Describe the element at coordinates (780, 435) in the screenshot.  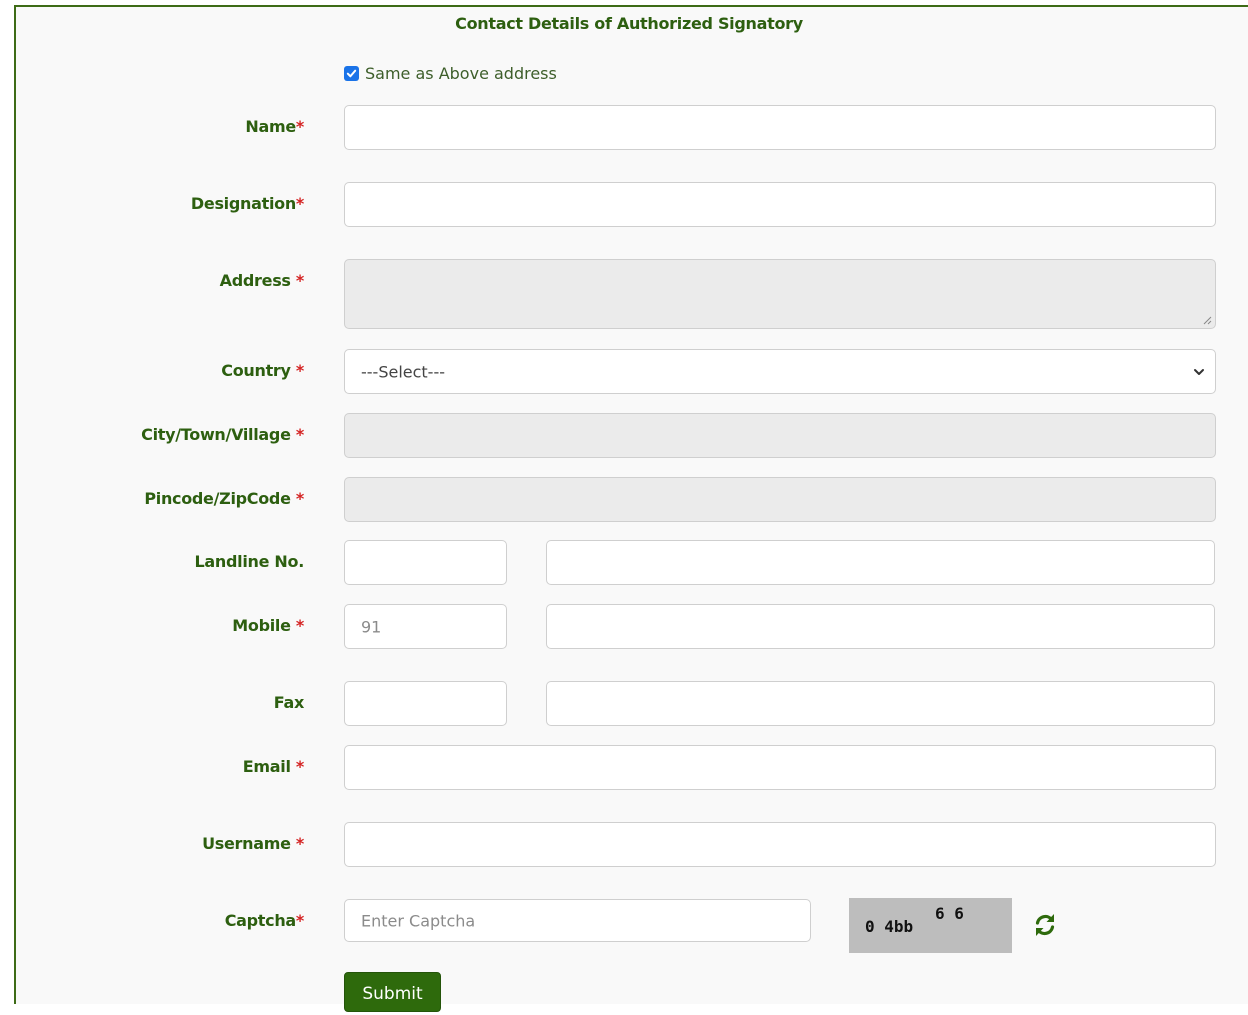
I see `city-input` at that location.